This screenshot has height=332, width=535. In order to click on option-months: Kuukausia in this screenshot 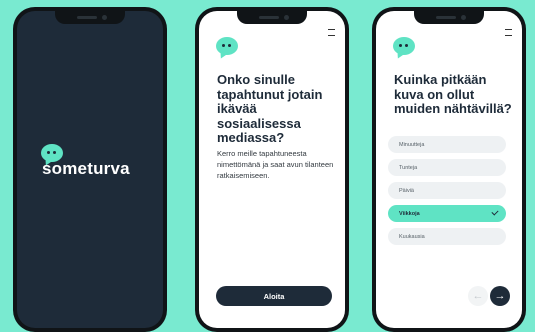, I will do `click(447, 236)`.